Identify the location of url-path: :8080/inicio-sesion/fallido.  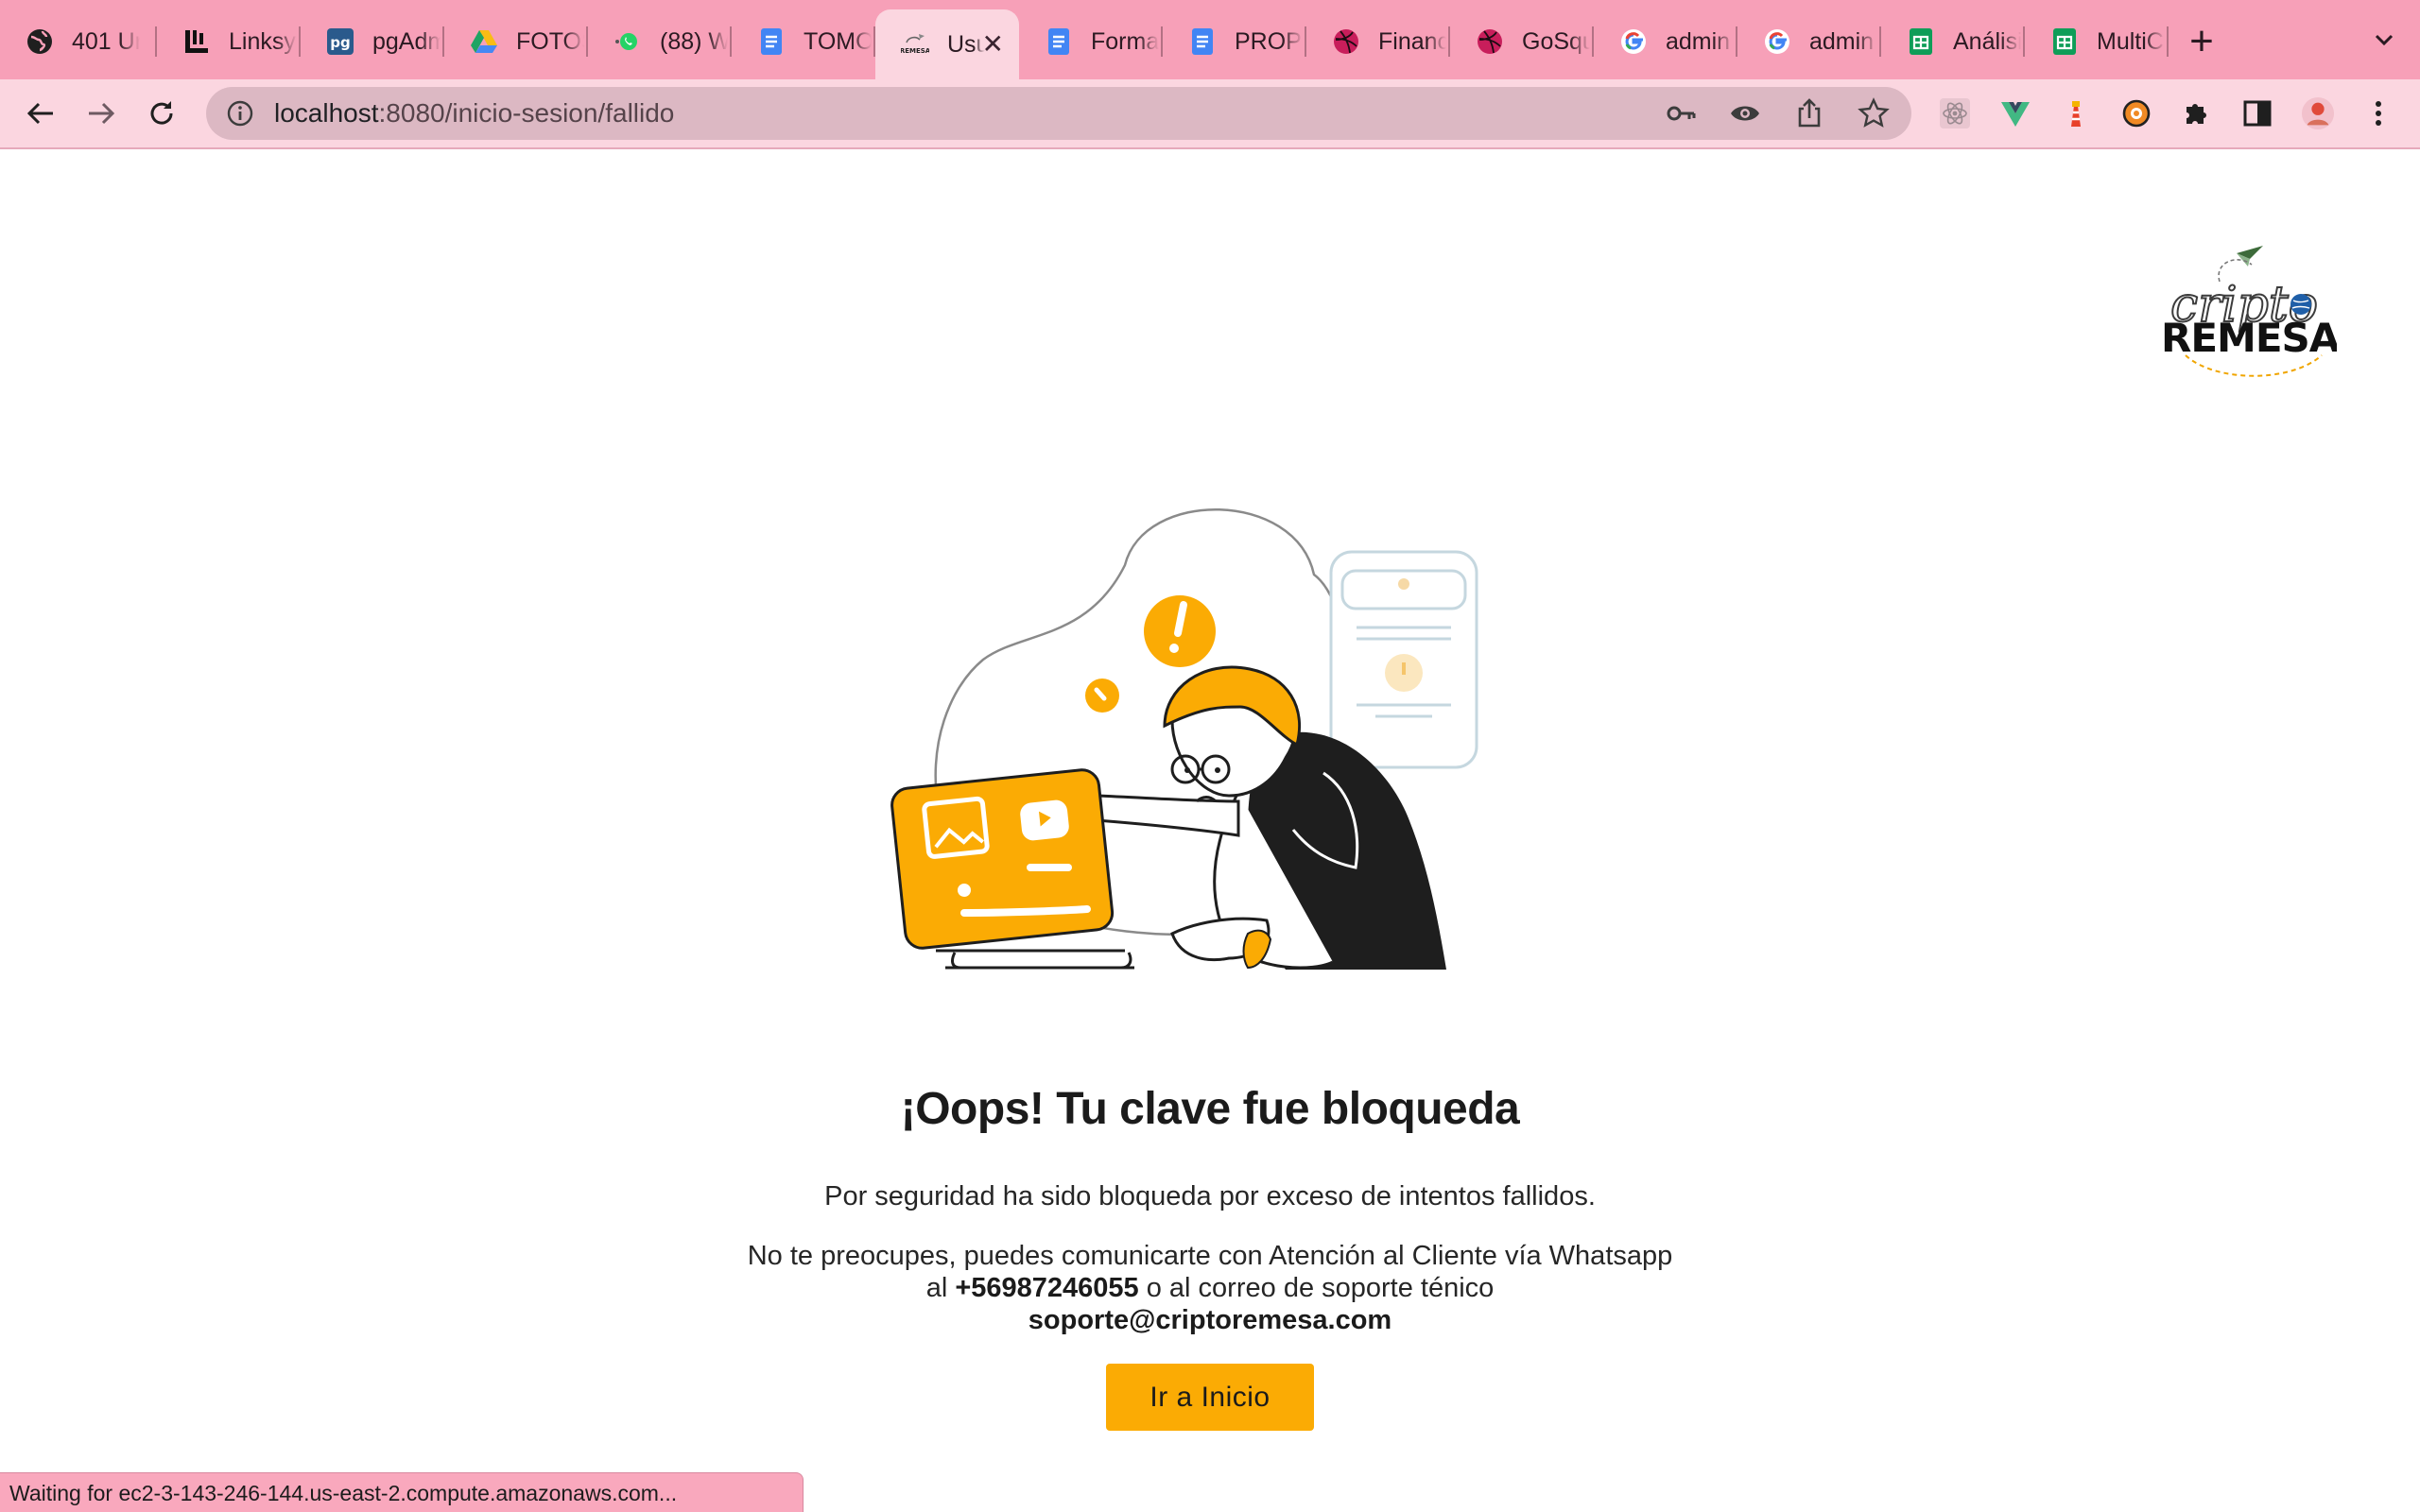
(526, 113).